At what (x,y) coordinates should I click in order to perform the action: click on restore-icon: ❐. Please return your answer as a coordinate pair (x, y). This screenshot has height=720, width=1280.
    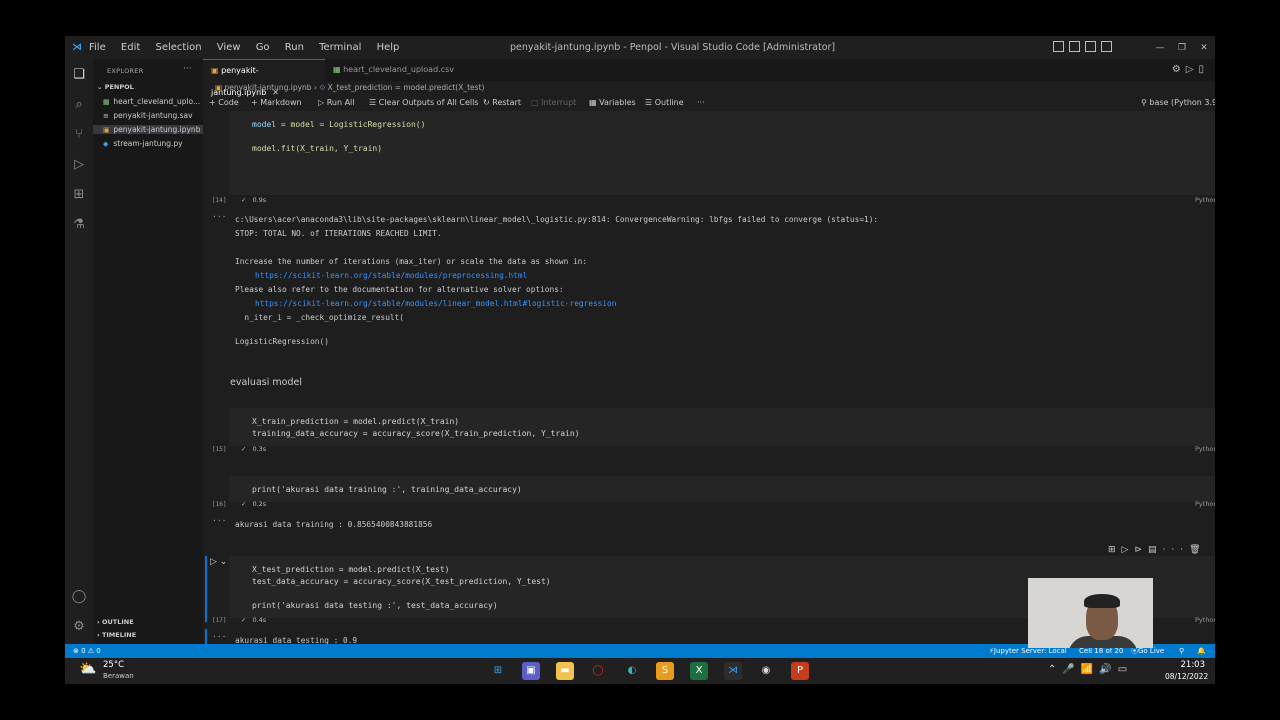
    Looking at the image, I should click on (1182, 48).